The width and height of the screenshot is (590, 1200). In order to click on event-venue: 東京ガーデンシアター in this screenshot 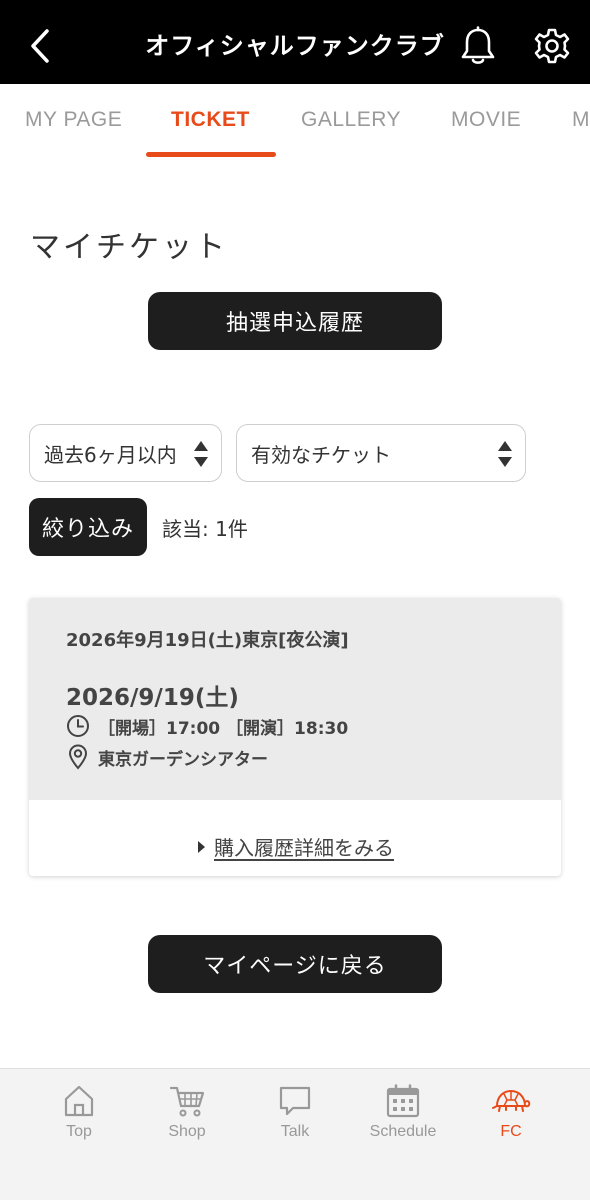, I will do `click(167, 757)`.